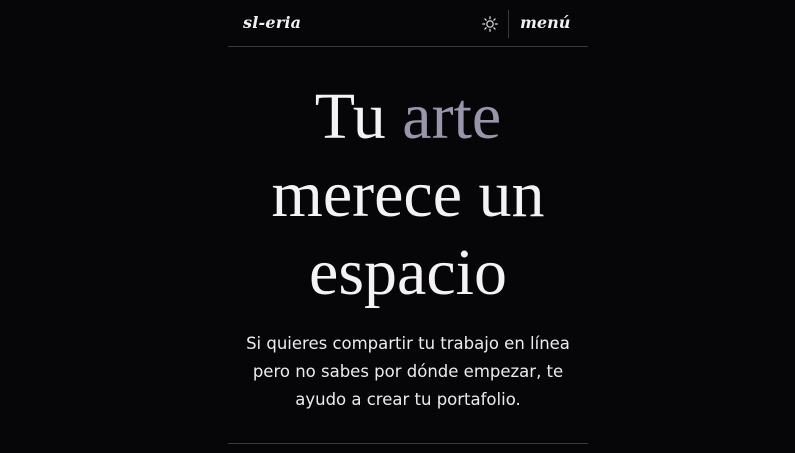 This screenshot has width=795, height=453. I want to click on hero-title-accent: arte, so click(452, 116).